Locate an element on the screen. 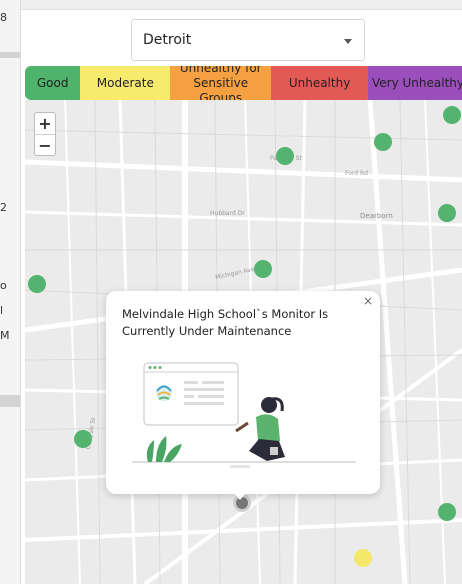 This screenshot has width=462, height=584. street-label: Dearborn is located at coordinates (376, 216).